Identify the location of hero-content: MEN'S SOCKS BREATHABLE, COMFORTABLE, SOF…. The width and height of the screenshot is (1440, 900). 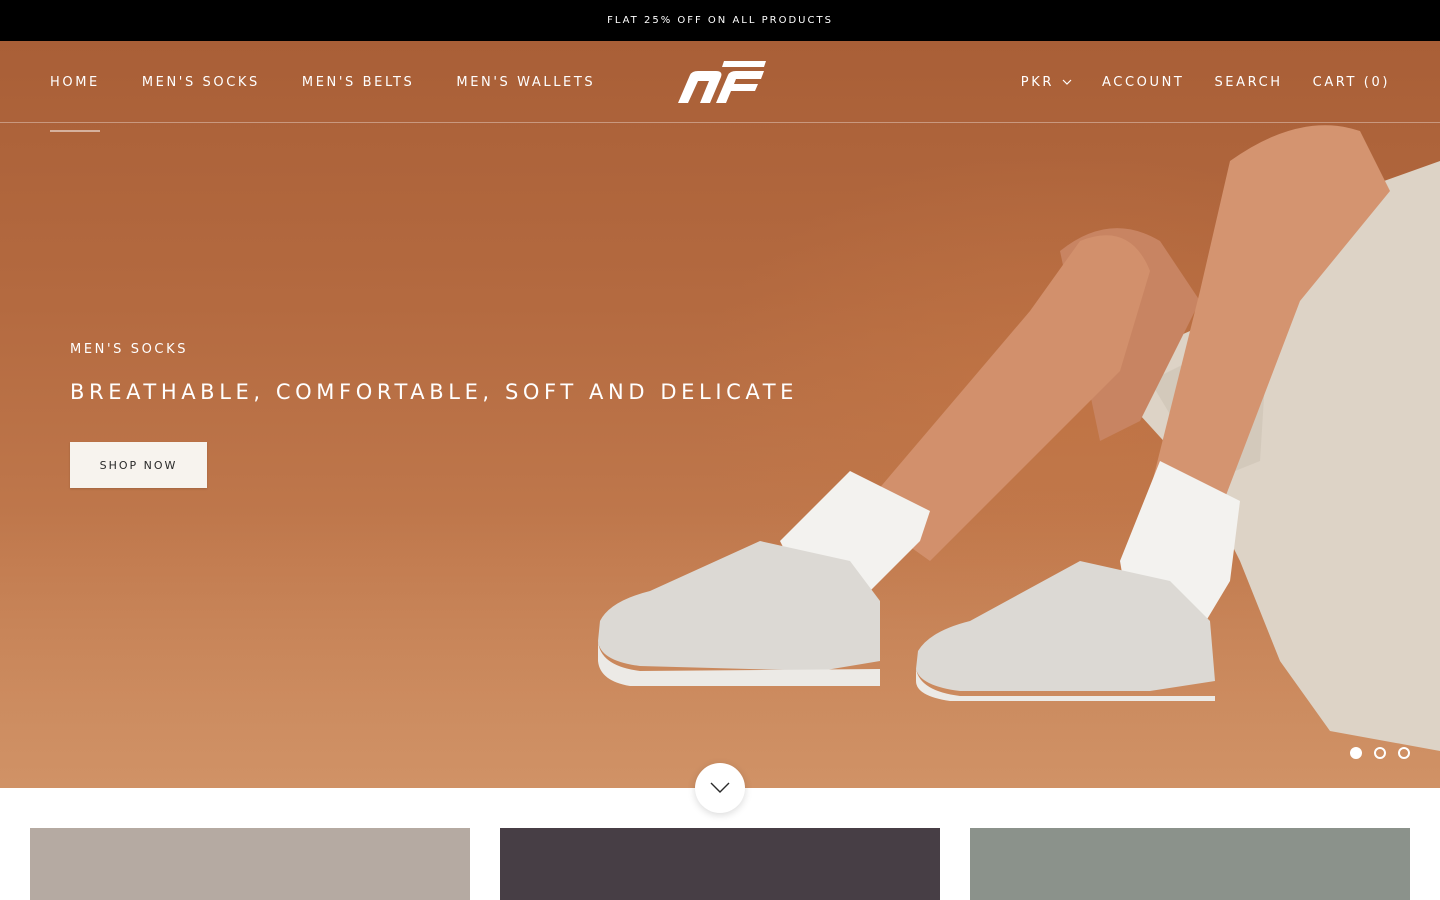
(434, 373).